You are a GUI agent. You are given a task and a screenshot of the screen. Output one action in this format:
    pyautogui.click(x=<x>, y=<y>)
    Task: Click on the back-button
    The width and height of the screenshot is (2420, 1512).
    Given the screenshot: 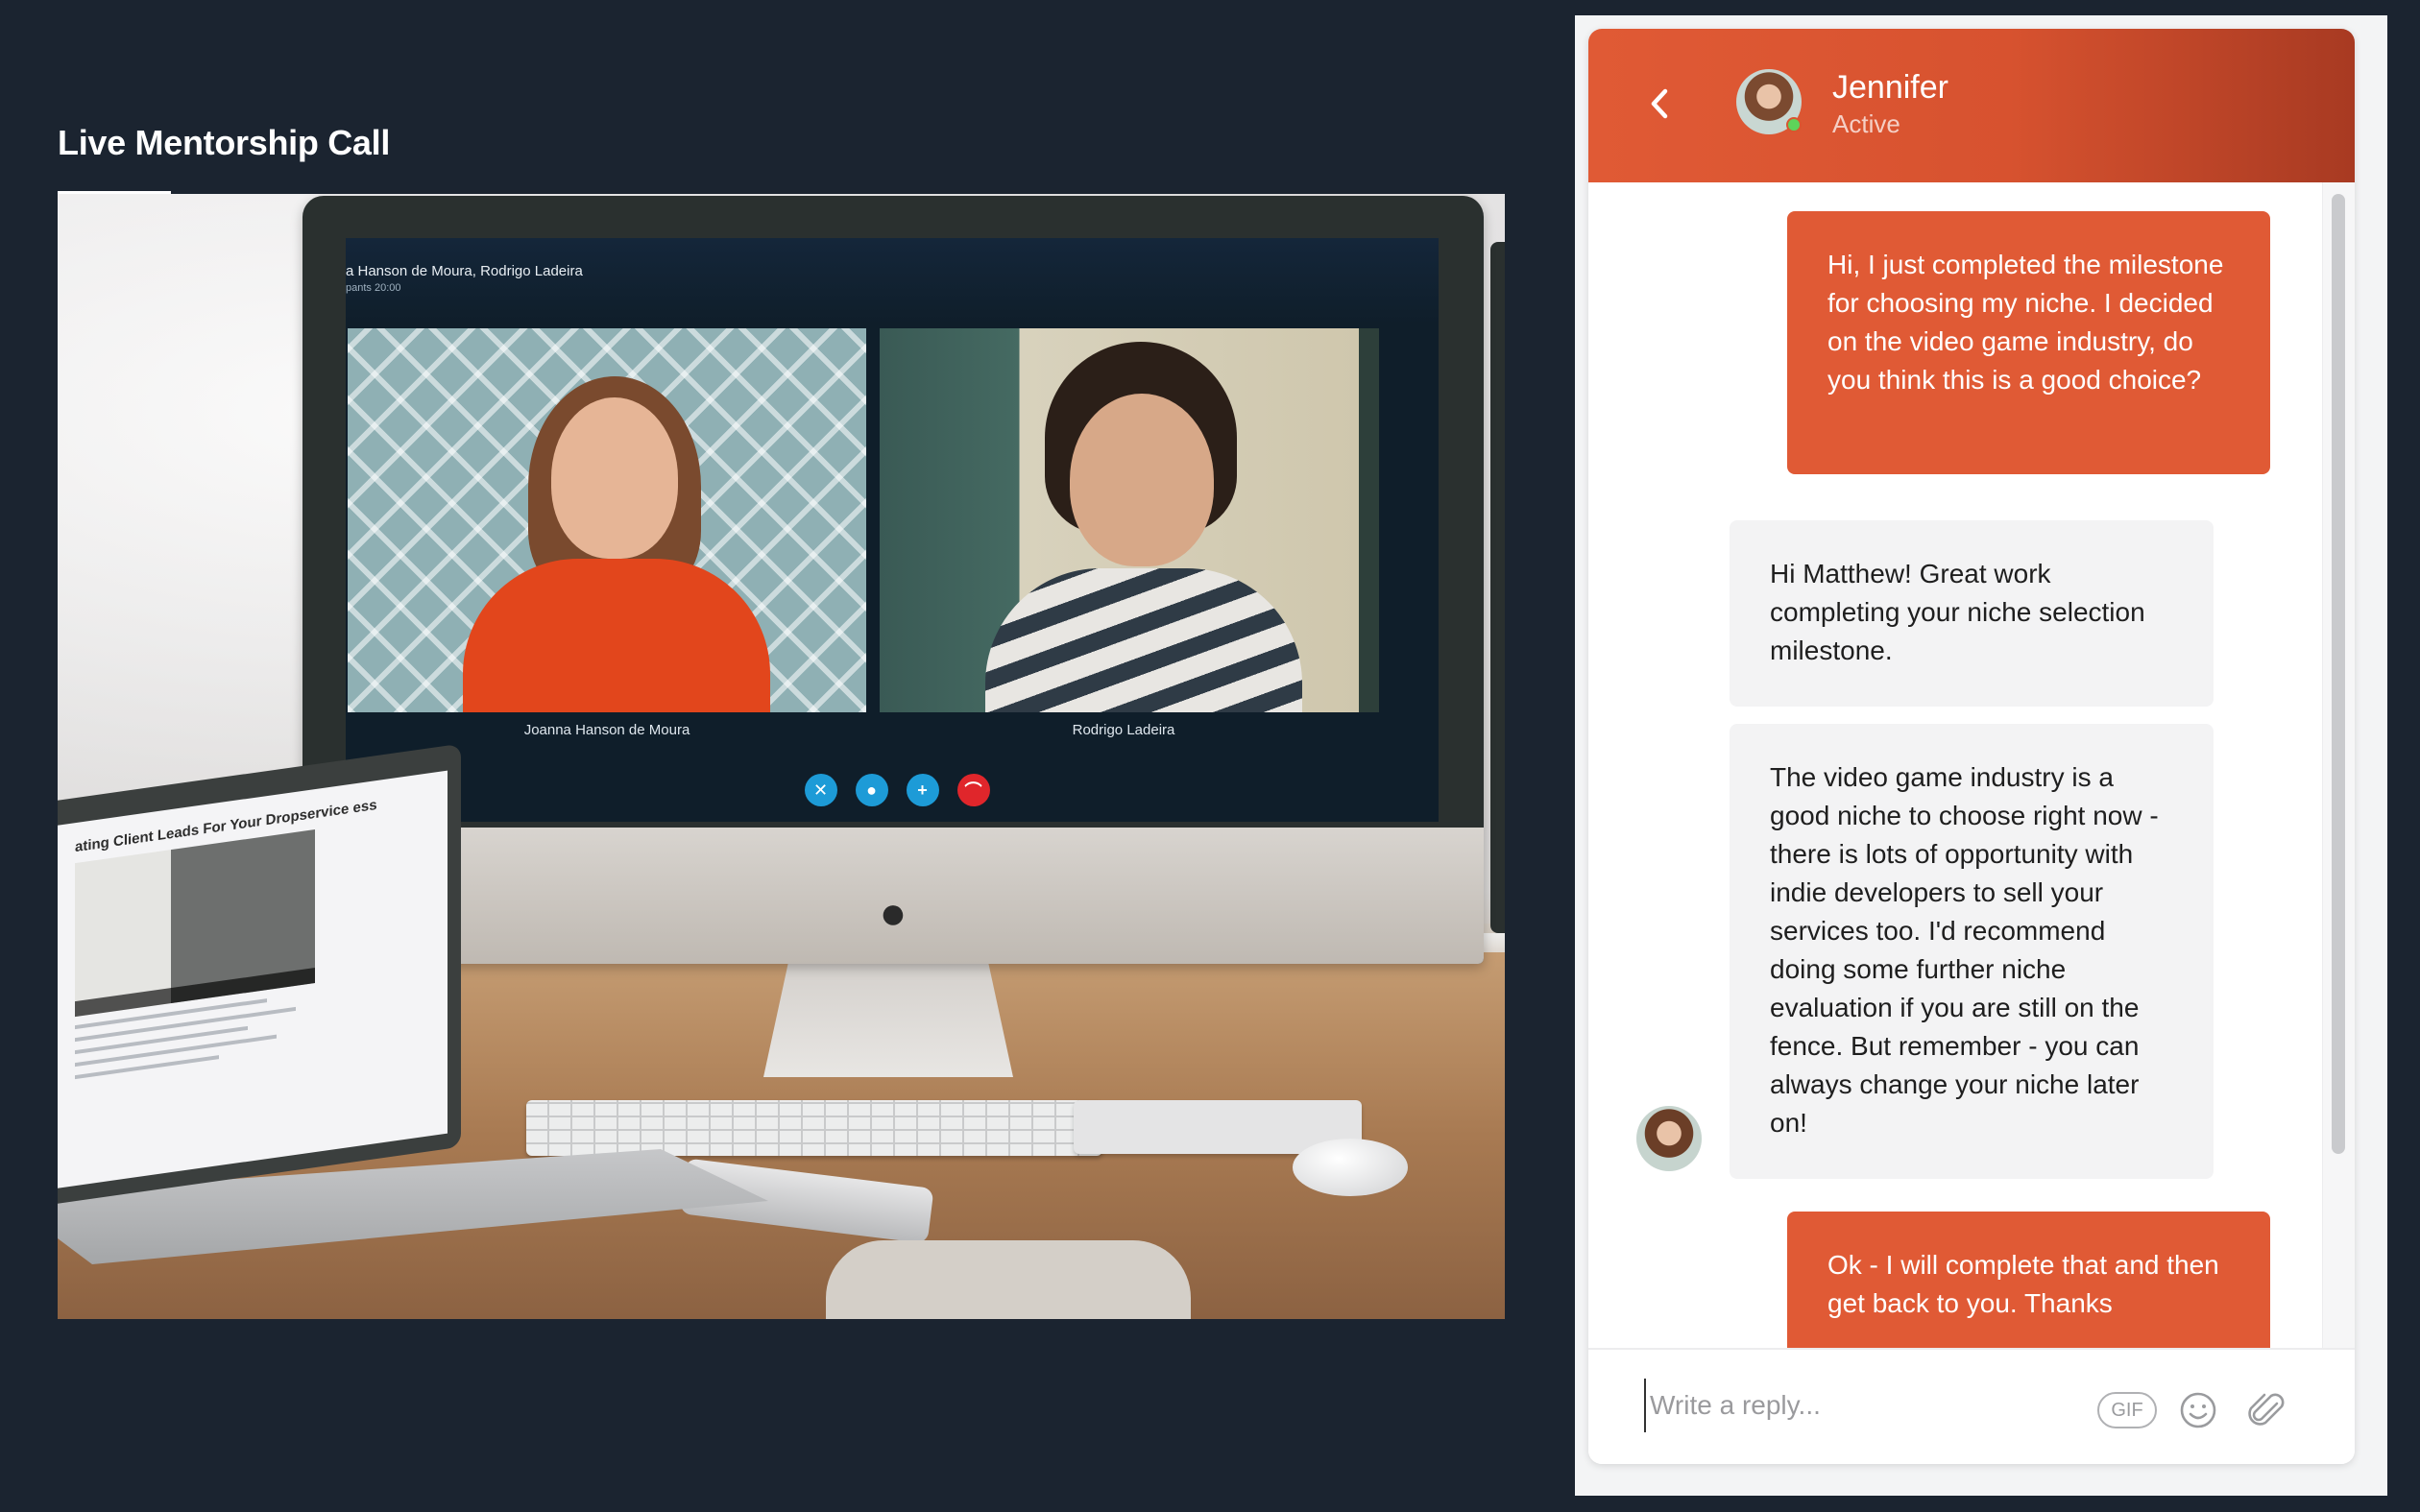 What is the action you would take?
    pyautogui.click(x=1659, y=104)
    